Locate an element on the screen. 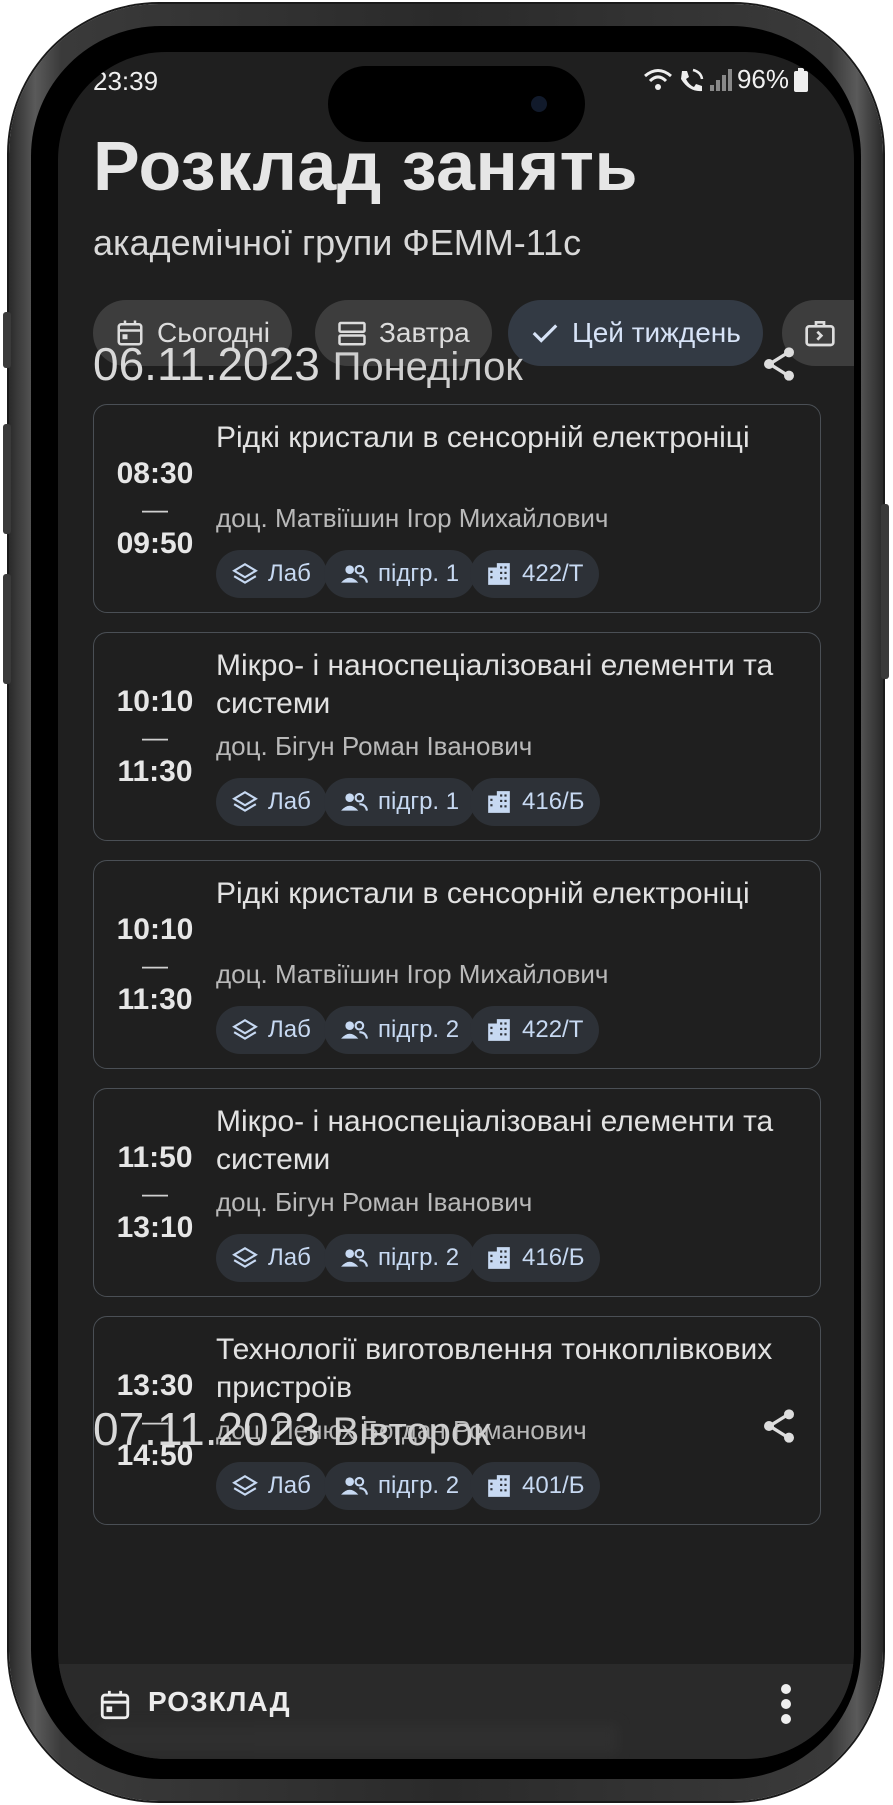  battery-icon is located at coordinates (801, 79).